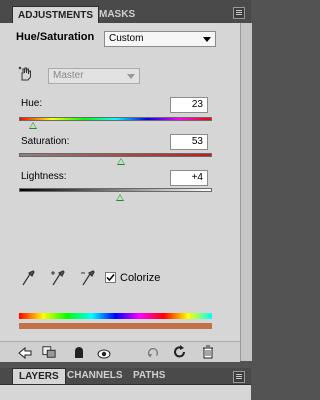 The width and height of the screenshot is (320, 400). I want to click on hue-track, so click(115, 119).